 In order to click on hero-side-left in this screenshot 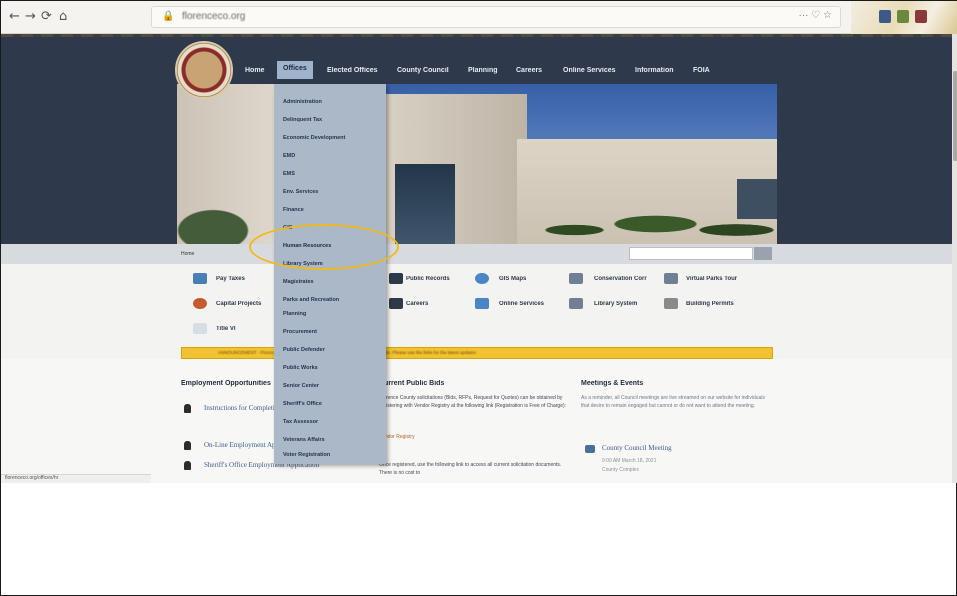, I will do `click(89, 164)`.